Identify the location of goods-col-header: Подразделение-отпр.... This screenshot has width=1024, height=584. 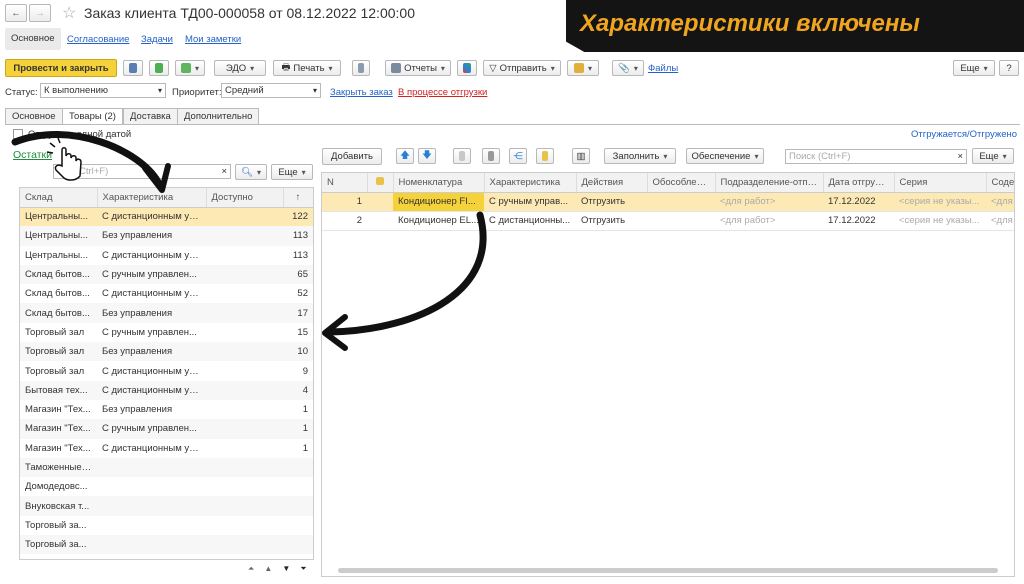
(769, 183).